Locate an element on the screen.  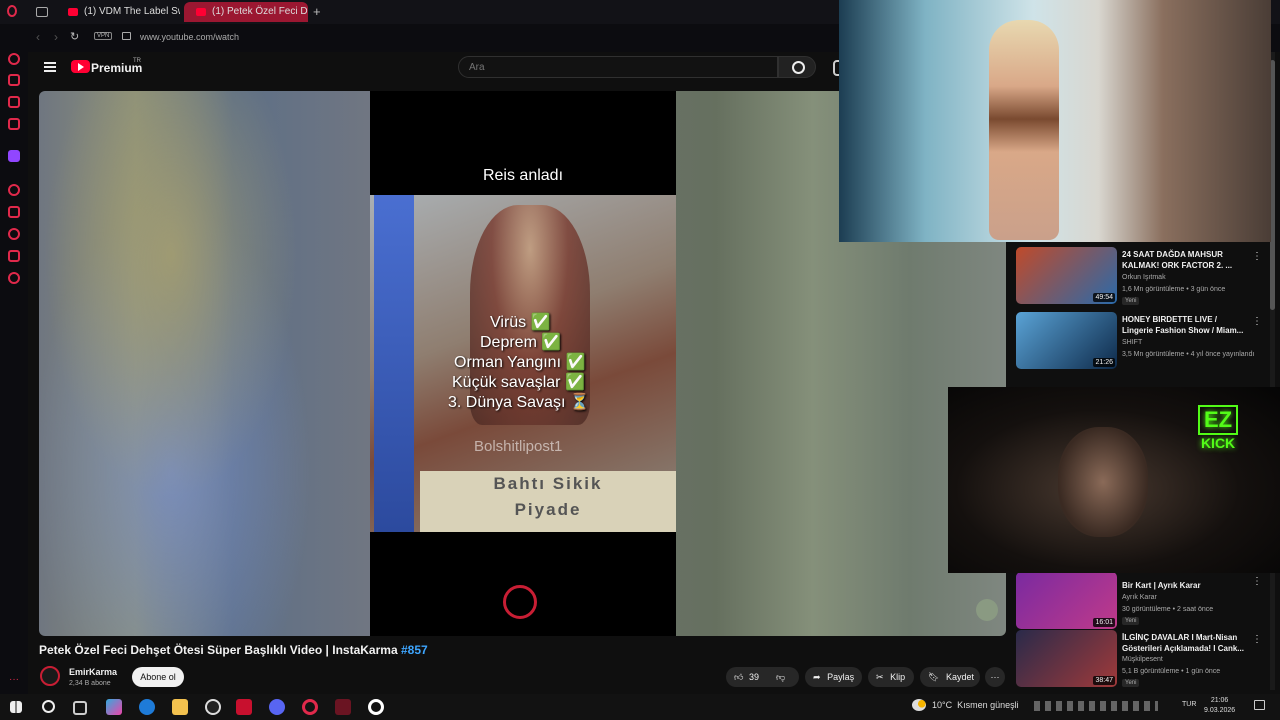
channel-name: EmirKarma is located at coordinates (93, 672).